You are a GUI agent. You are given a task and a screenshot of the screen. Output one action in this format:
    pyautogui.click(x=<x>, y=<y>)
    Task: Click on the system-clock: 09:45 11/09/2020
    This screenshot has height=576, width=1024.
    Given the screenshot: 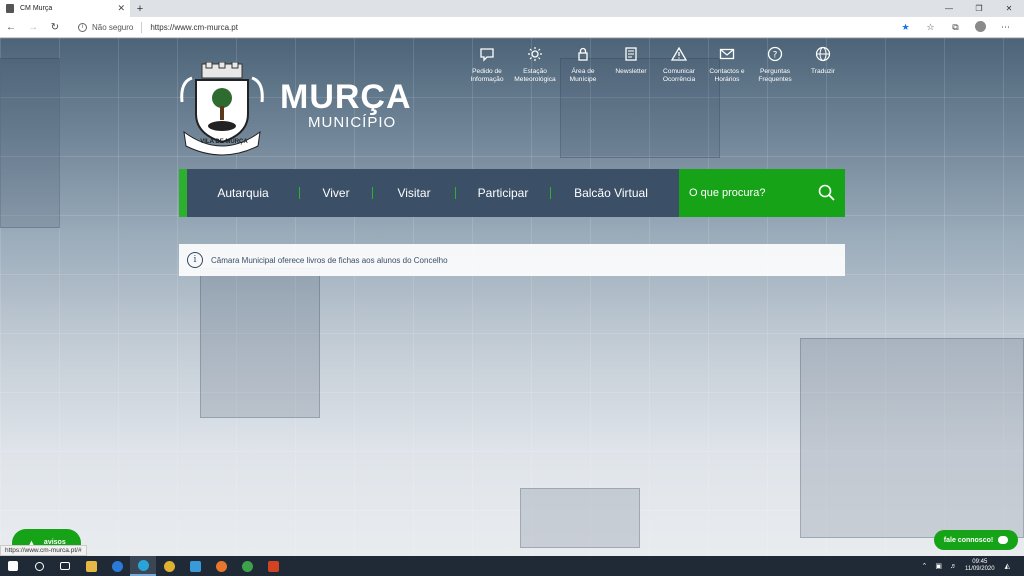 What is the action you would take?
    pyautogui.click(x=980, y=566)
    